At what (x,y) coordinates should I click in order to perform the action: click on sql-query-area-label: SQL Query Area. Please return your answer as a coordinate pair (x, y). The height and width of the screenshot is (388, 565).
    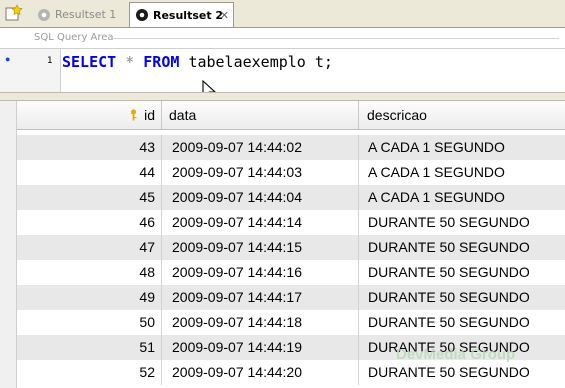
    Looking at the image, I should click on (74, 37).